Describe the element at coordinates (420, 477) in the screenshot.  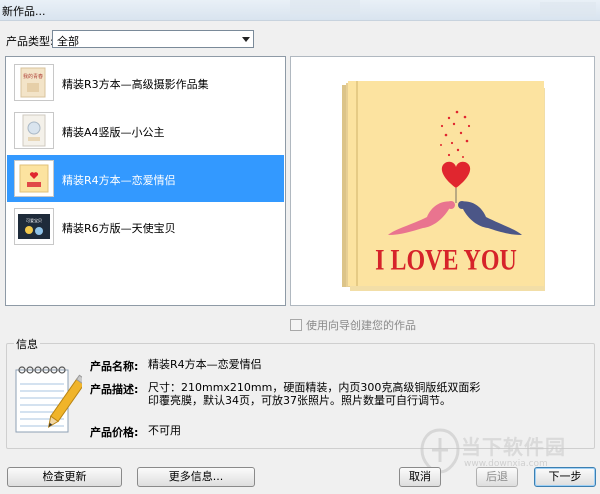
I see `cancel-button: 取消` at that location.